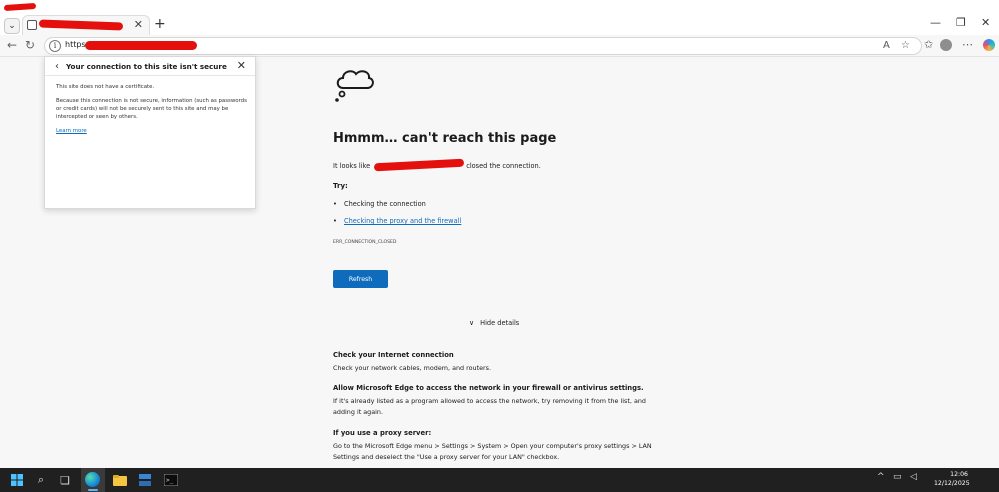  What do you see at coordinates (141, 45) in the screenshot?
I see `url-redaction` at bounding box center [141, 45].